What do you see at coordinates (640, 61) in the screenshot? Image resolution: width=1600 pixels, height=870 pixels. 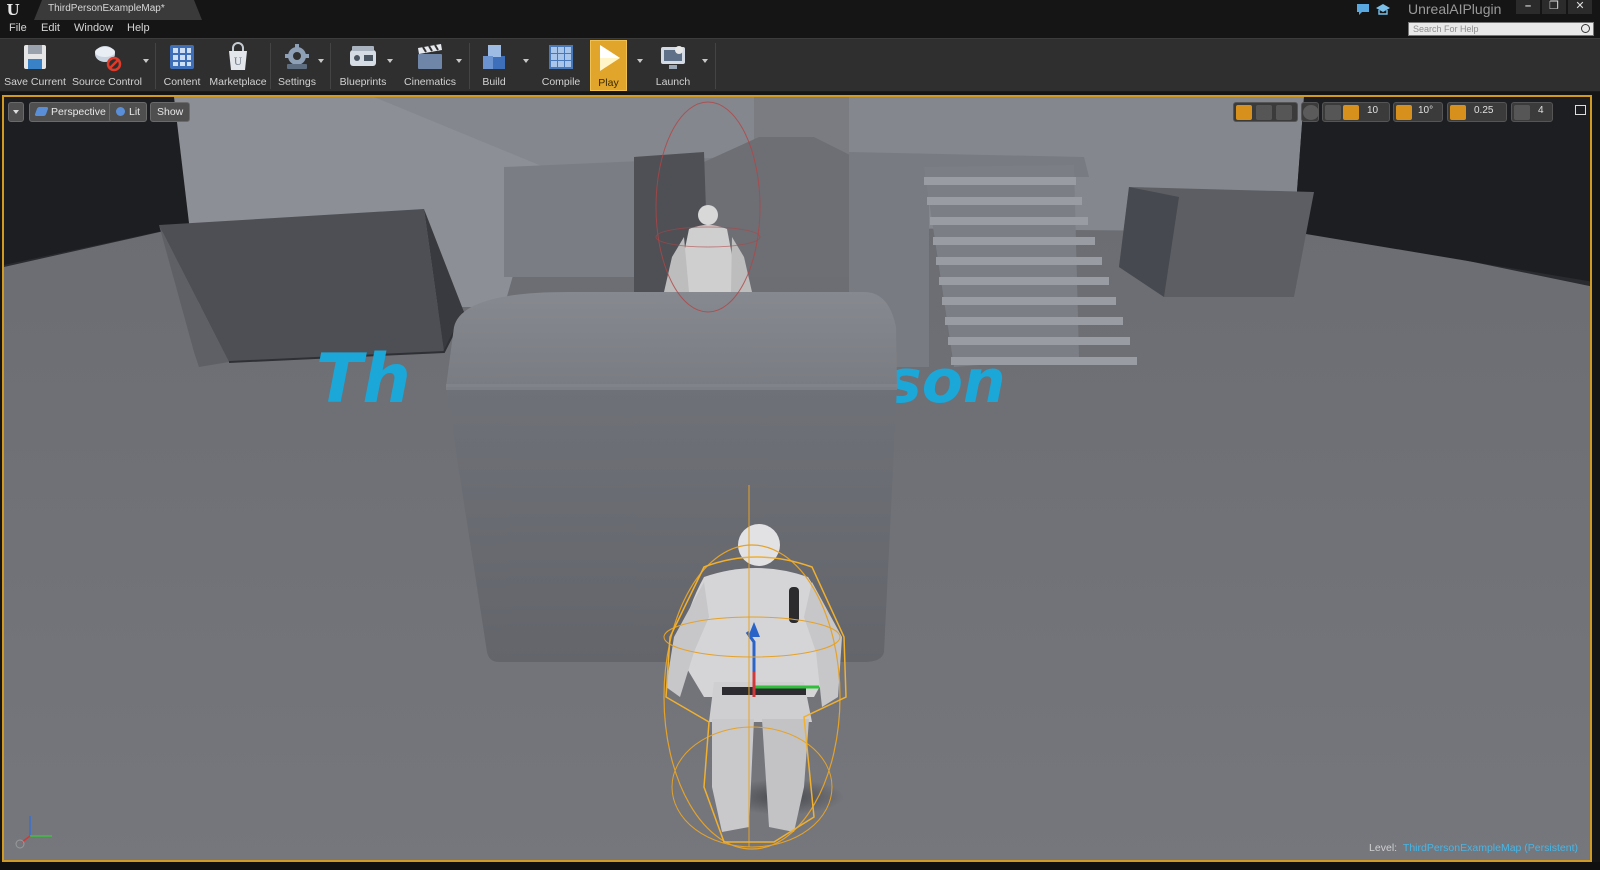 I see `play-dropdown-icon` at bounding box center [640, 61].